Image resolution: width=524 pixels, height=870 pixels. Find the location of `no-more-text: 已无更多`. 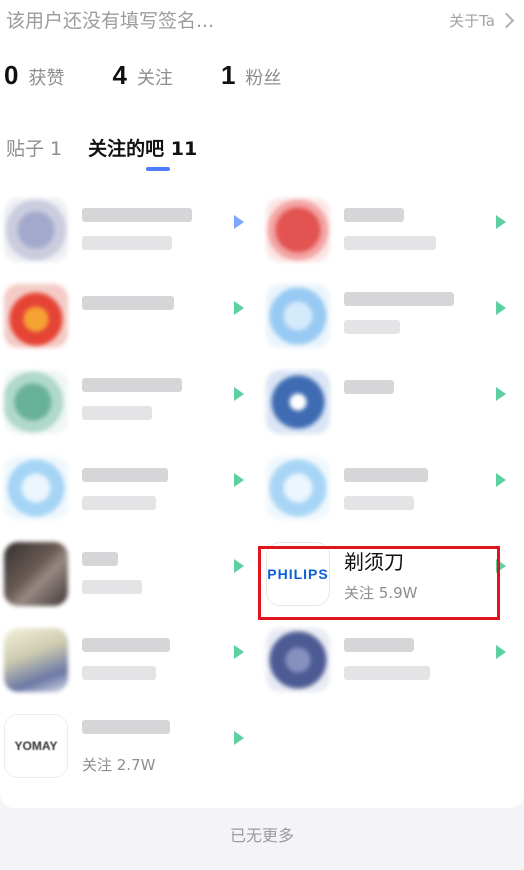

no-more-text: 已无更多 is located at coordinates (261, 835).